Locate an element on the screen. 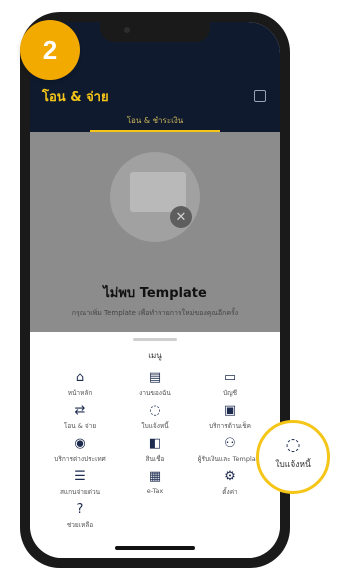 The height and width of the screenshot is (577, 337). bill-callout: ◌ ใบแจ้งหนี้ is located at coordinates (293, 457).